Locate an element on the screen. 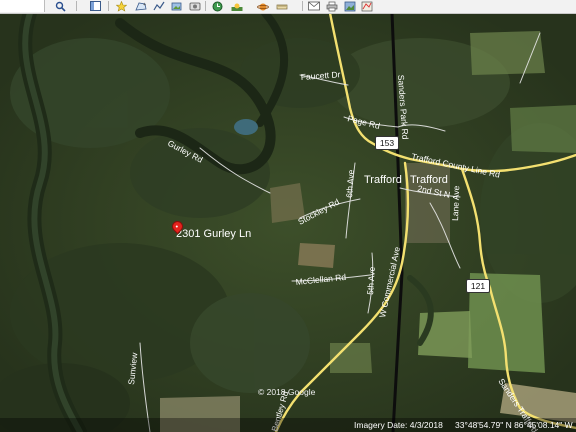  place-label: 2301 Gurley Ln is located at coordinates (213, 234).